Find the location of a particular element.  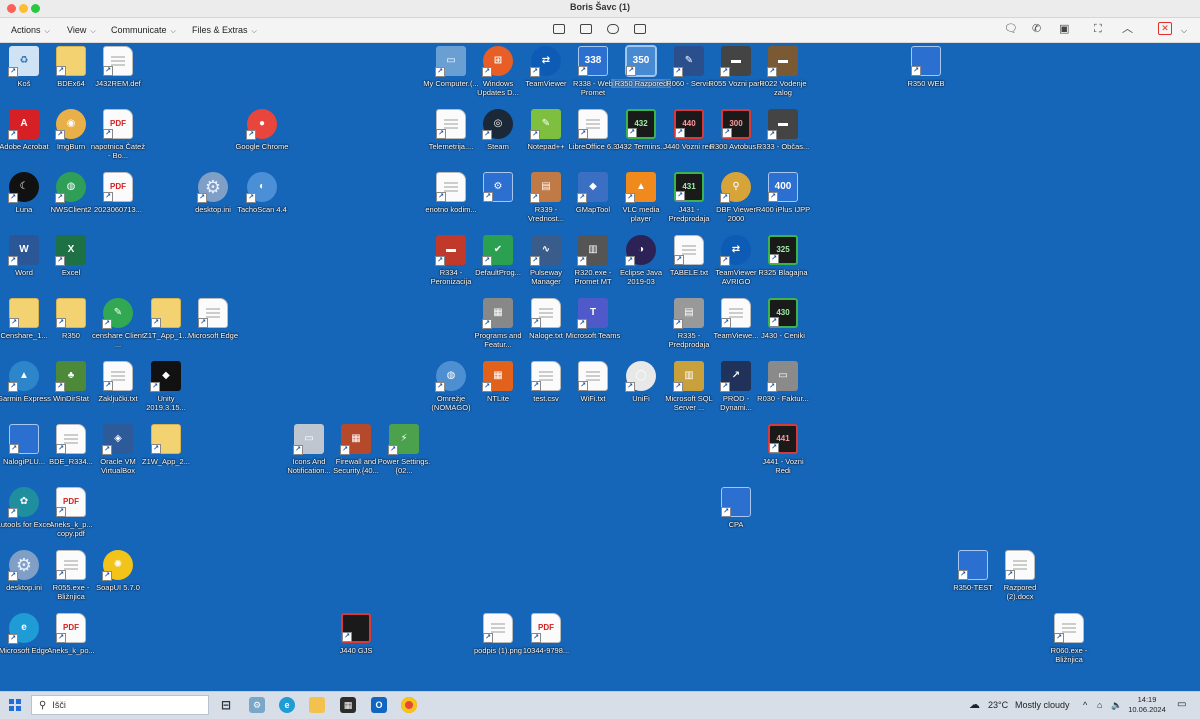

wrench-icon: ✎ is located at coordinates (688, 61).